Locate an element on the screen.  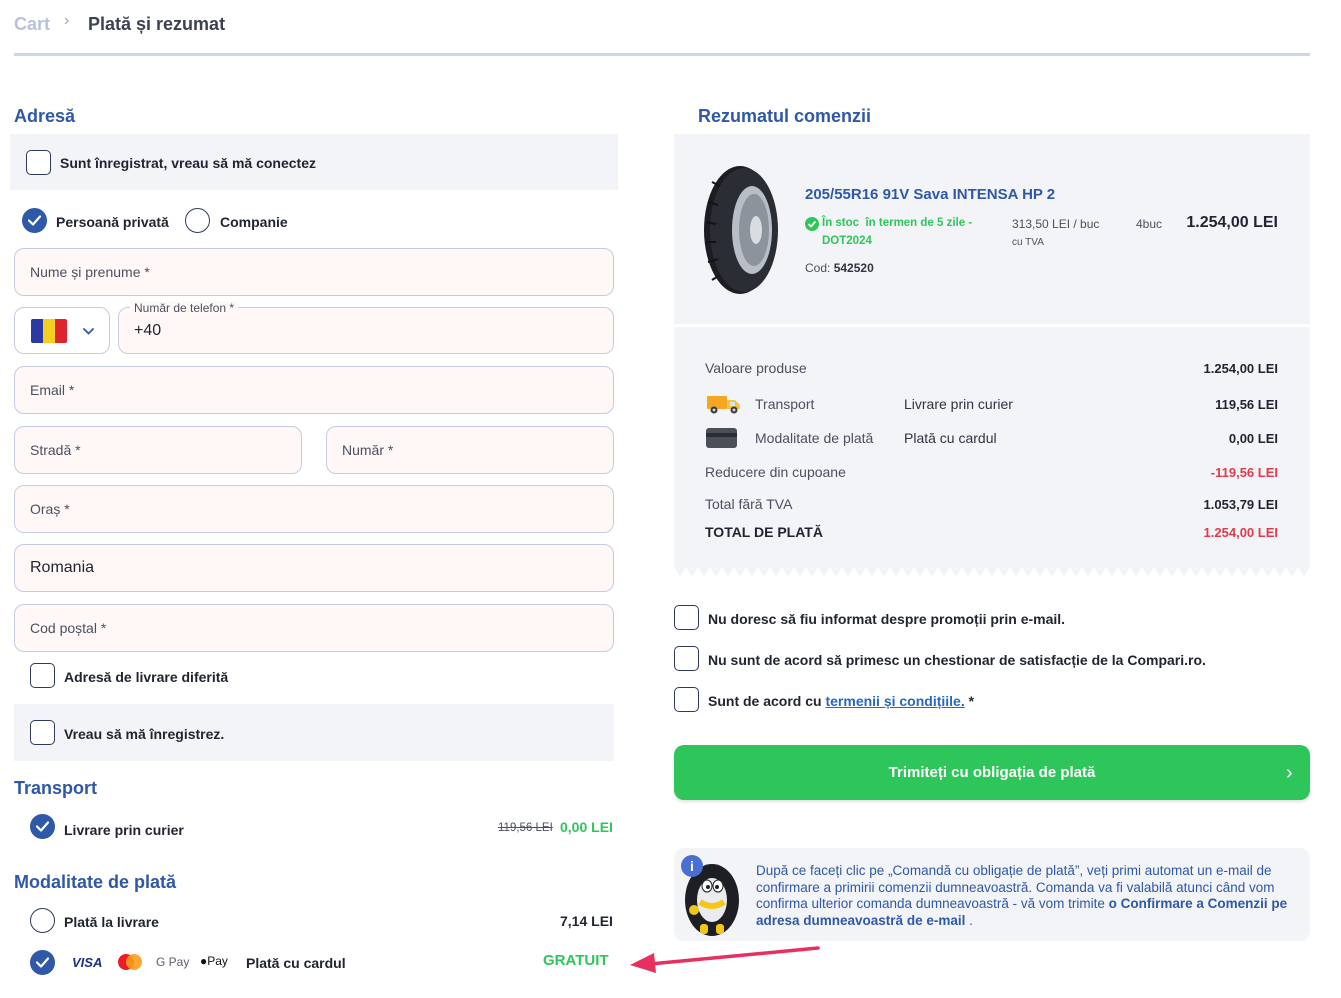
courier-label: Livrare prin curier is located at coordinates (124, 830).